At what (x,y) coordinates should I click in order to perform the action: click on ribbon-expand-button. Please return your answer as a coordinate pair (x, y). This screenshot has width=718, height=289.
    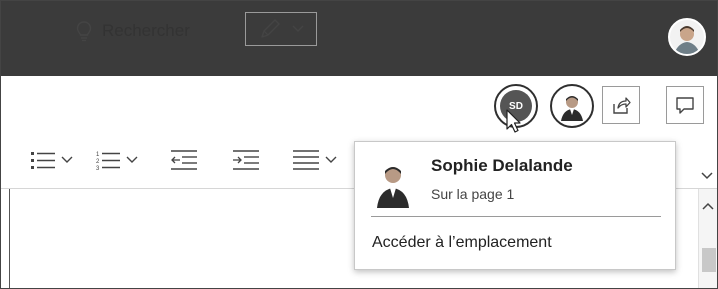
    Looking at the image, I should click on (707, 177).